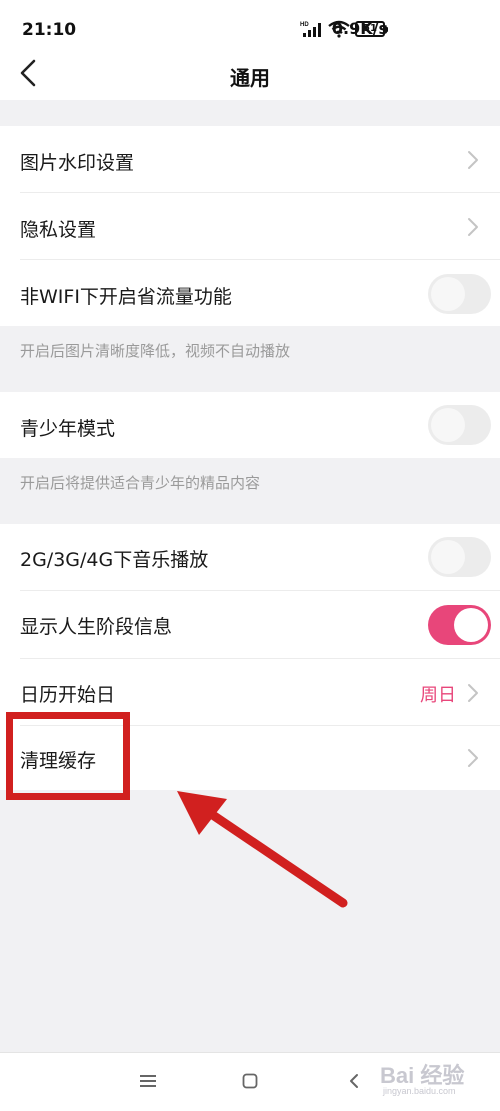 This screenshot has height=1111, width=500. What do you see at coordinates (68, 756) in the screenshot?
I see `annotation-highlight-box` at bounding box center [68, 756].